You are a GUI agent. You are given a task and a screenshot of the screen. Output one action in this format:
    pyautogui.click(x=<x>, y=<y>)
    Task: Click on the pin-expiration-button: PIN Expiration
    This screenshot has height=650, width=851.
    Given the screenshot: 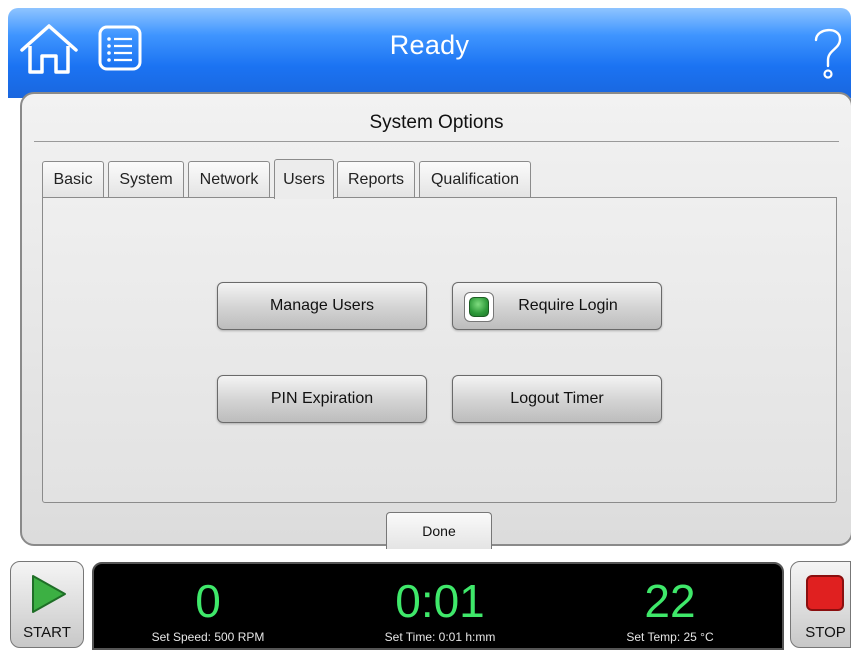 What is the action you would take?
    pyautogui.click(x=322, y=399)
    